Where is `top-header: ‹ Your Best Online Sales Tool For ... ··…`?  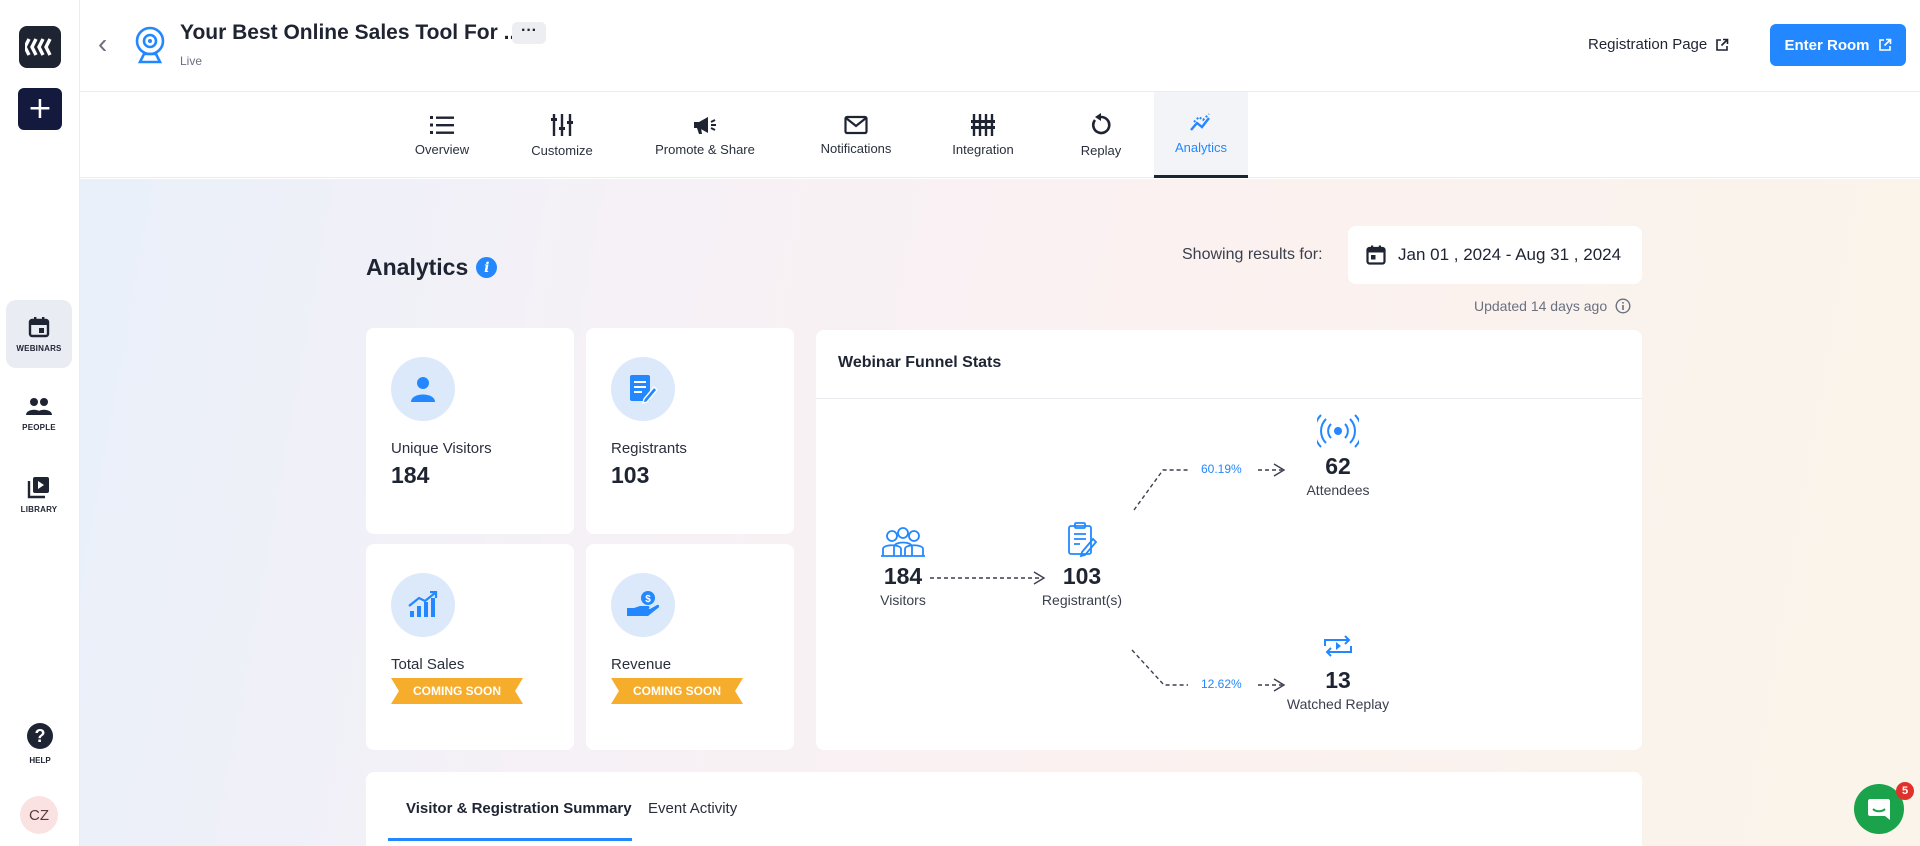 top-header: ‹ Your Best Online Sales Tool For ... ··… is located at coordinates (1000, 46).